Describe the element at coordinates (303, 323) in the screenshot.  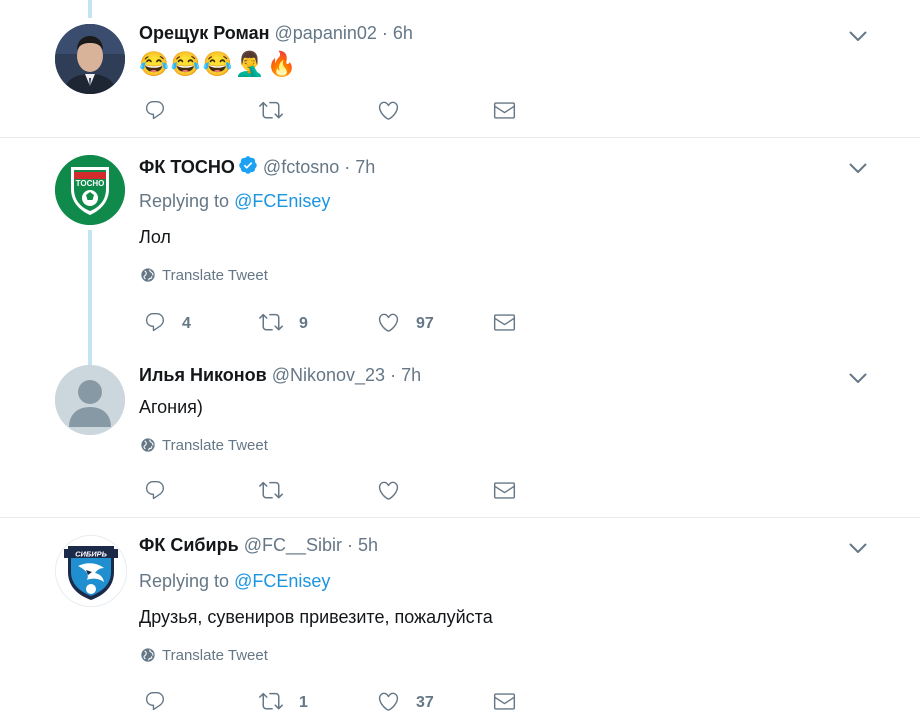
I see `retweet-count: 9` at that location.